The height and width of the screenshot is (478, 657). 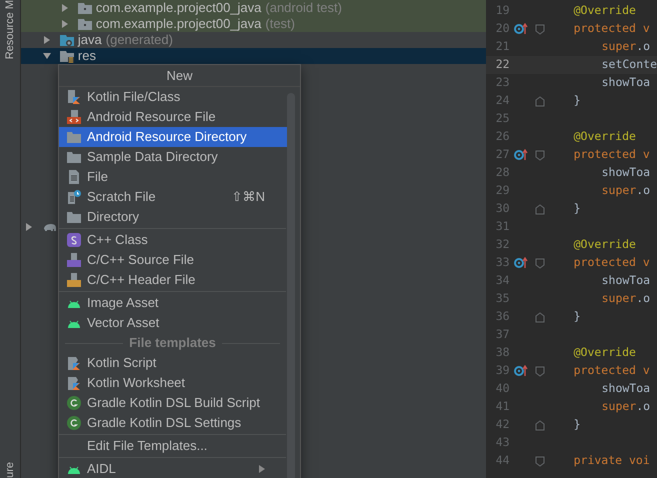 What do you see at coordinates (502, 353) in the screenshot?
I see `line-number: 38` at bounding box center [502, 353].